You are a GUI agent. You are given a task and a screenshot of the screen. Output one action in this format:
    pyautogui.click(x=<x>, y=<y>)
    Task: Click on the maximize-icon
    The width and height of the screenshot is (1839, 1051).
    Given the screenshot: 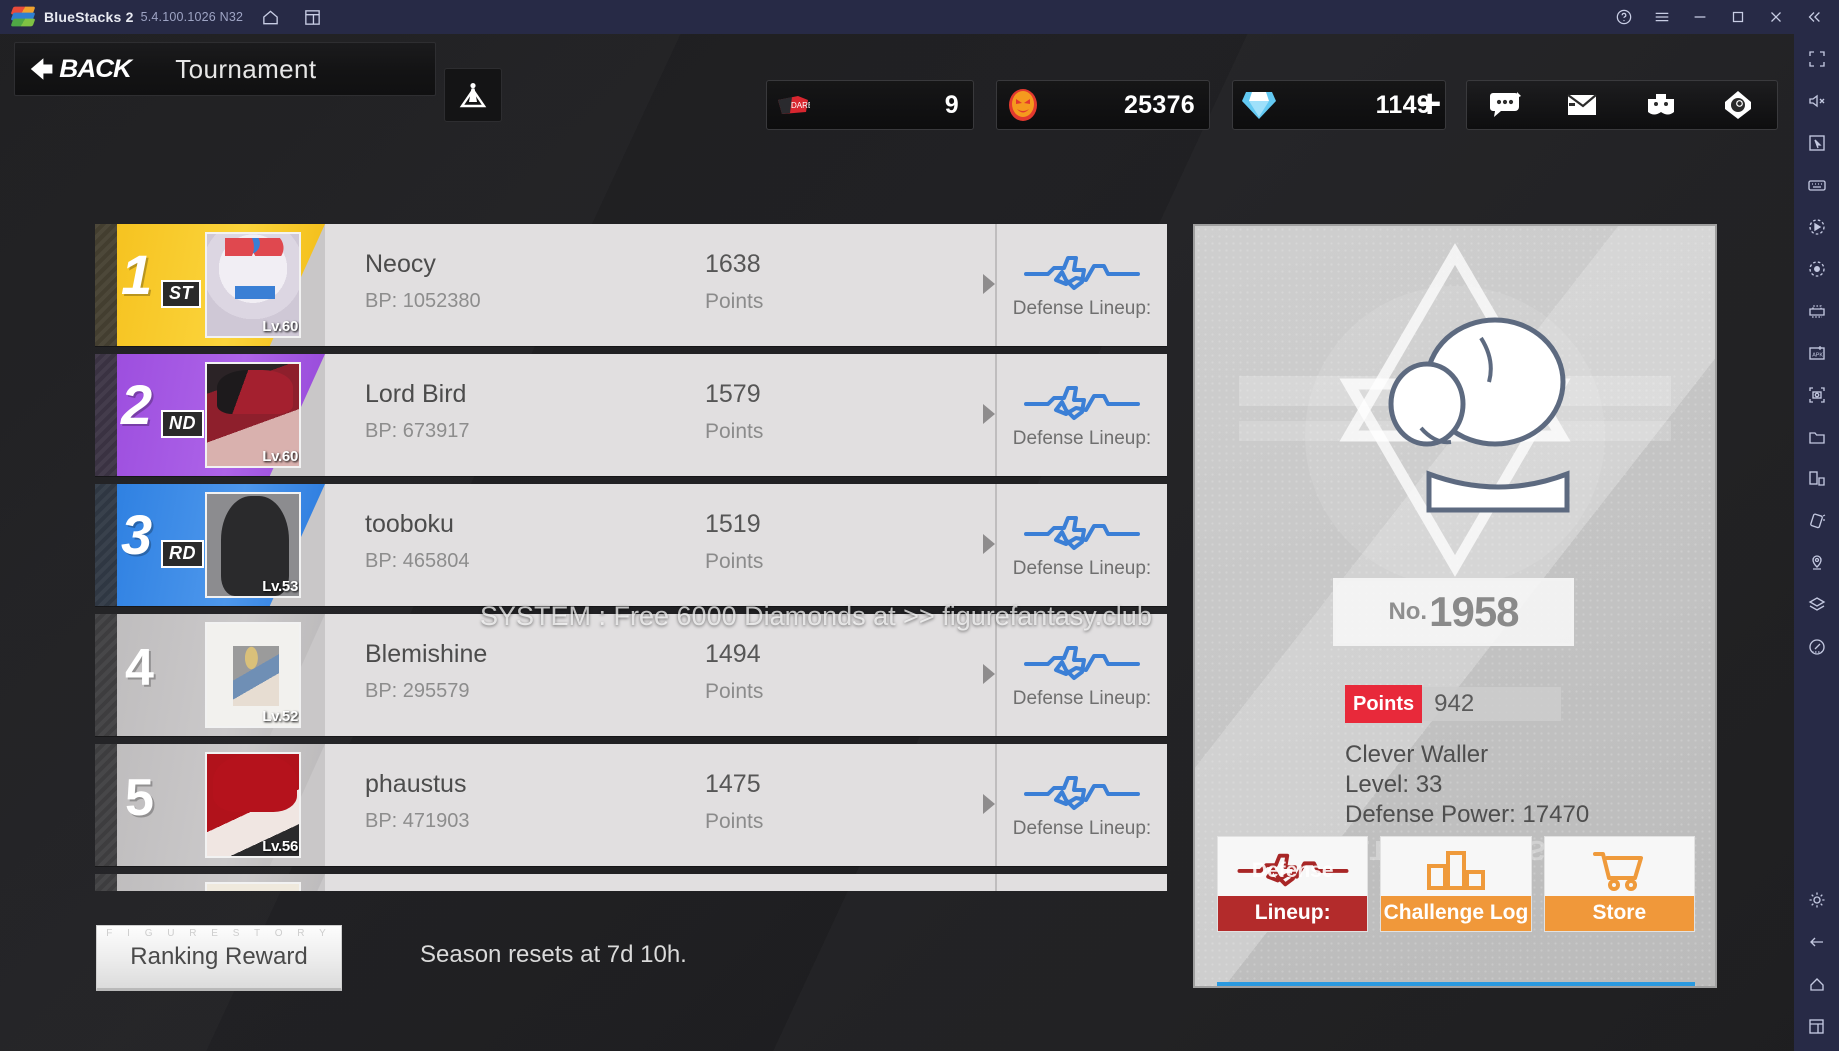 What is the action you would take?
    pyautogui.click(x=1738, y=17)
    